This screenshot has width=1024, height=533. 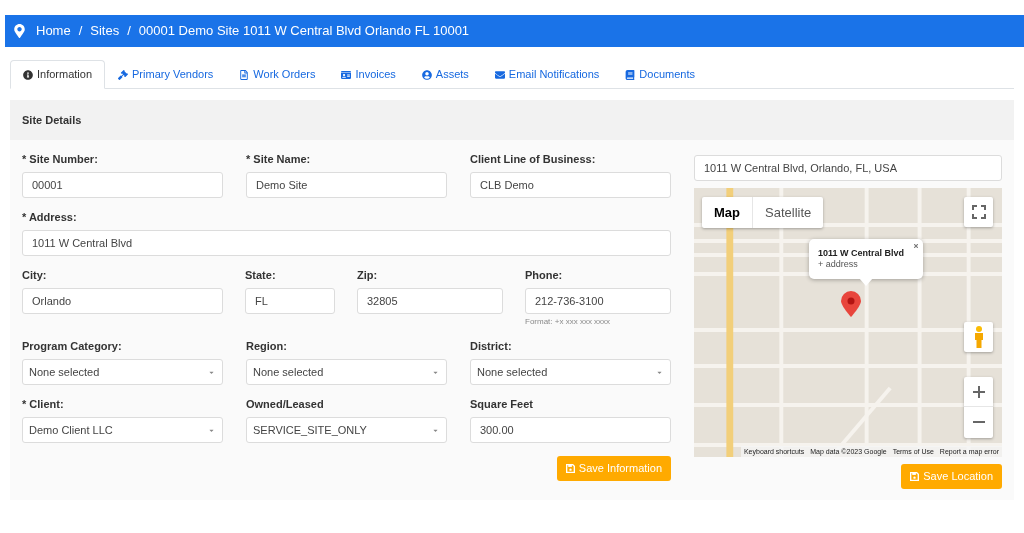 What do you see at coordinates (445, 74) in the screenshot?
I see `tab: Assets` at bounding box center [445, 74].